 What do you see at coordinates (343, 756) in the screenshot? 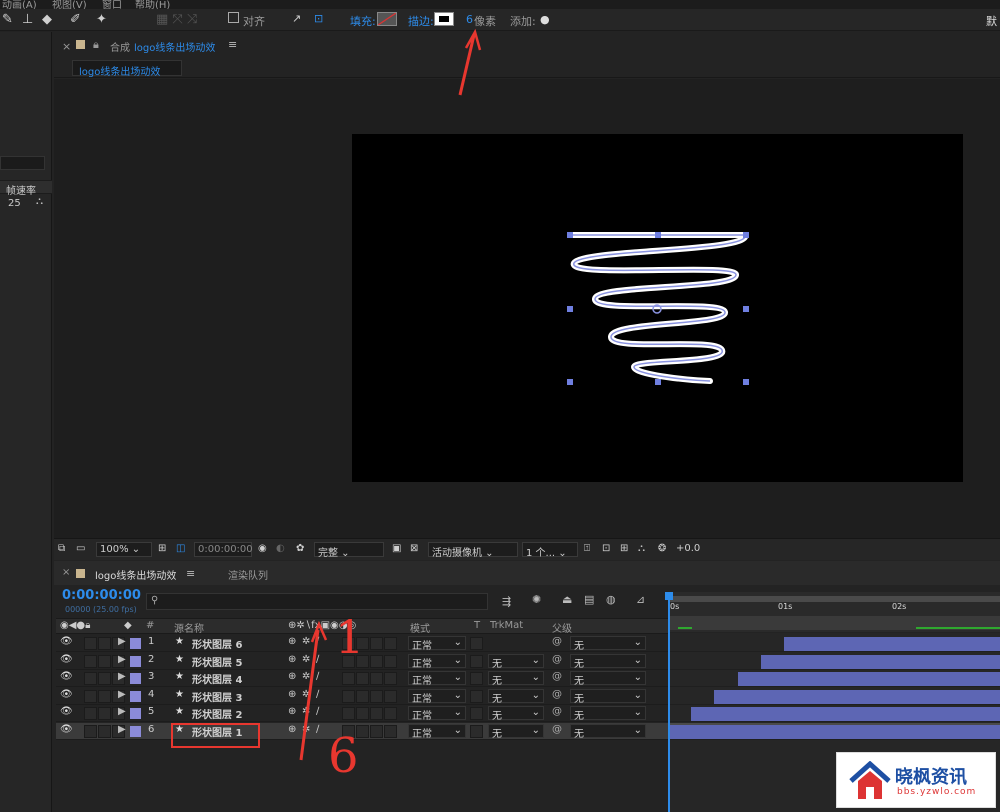
I see `annotation-number-6: 6` at bounding box center [343, 756].